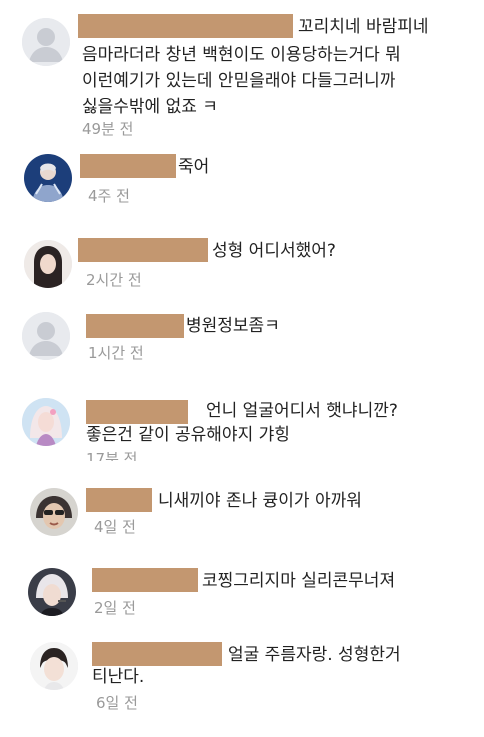  Describe the element at coordinates (116, 353) in the screenshot. I see `comment-timestamp: 1시간 전` at that location.